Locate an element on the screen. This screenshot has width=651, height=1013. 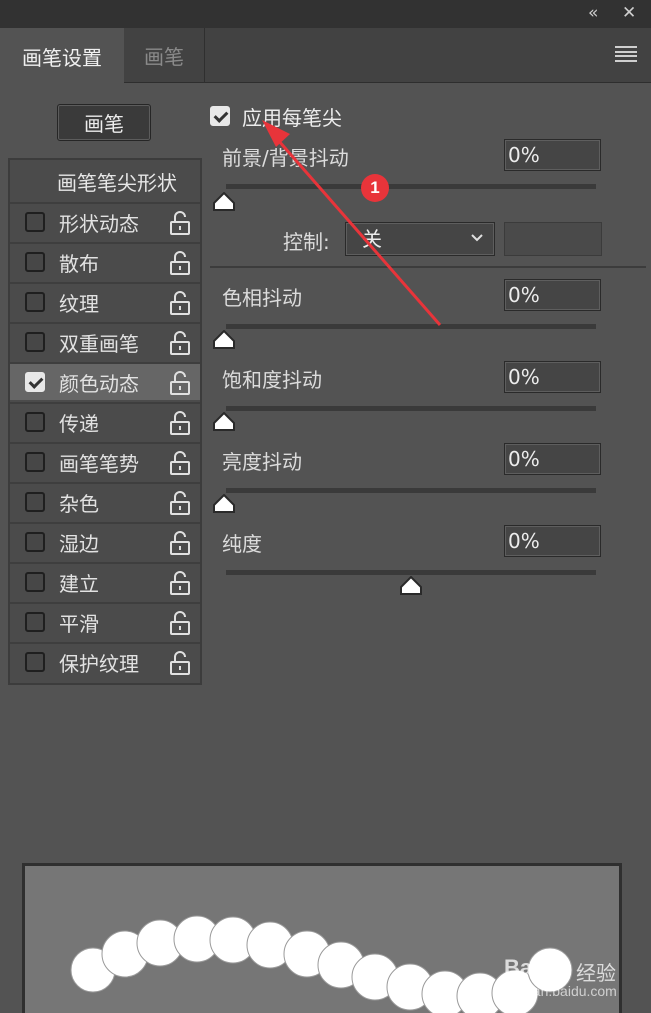
option-item: 双重画笔 is located at coordinates (105, 341).